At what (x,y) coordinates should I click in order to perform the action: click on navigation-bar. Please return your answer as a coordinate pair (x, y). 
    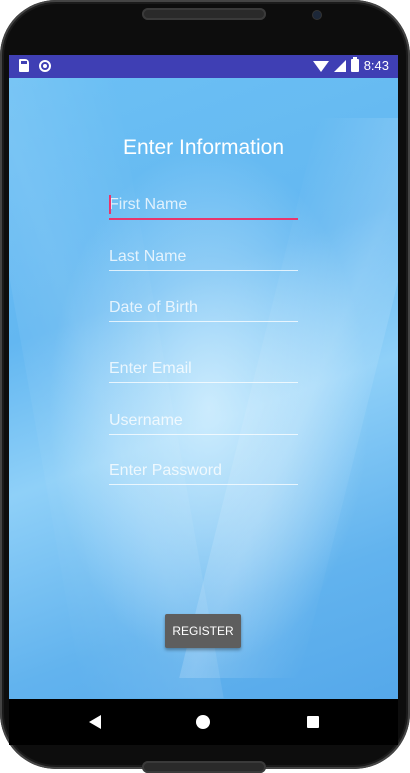
    Looking at the image, I should click on (203, 722).